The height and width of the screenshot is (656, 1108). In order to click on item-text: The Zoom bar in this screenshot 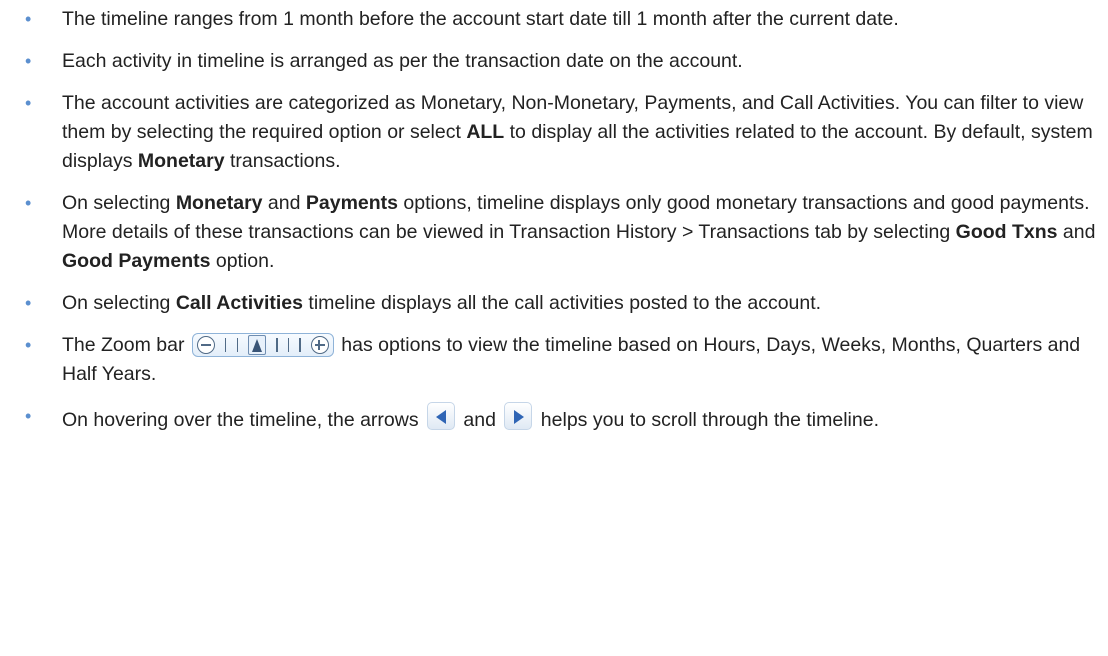, I will do `click(126, 345)`.